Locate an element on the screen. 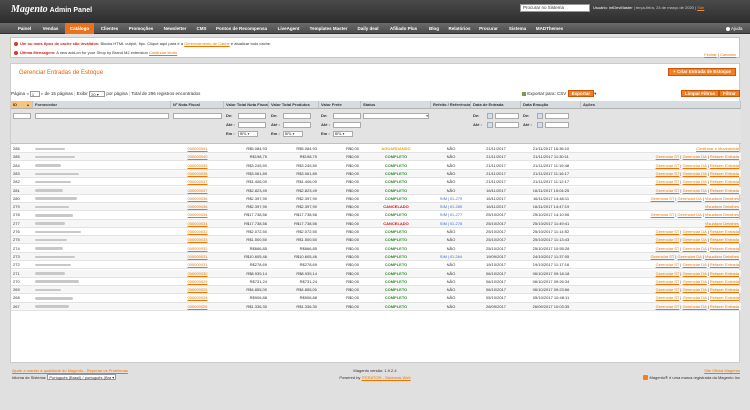 The width and height of the screenshot is (750, 410). entry-date-from-calendar-icon is located at coordinates (490, 116).